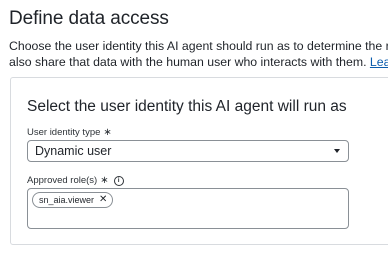 The height and width of the screenshot is (256, 388). Describe the element at coordinates (89, 18) in the screenshot. I see `page-title: Define data access` at that location.